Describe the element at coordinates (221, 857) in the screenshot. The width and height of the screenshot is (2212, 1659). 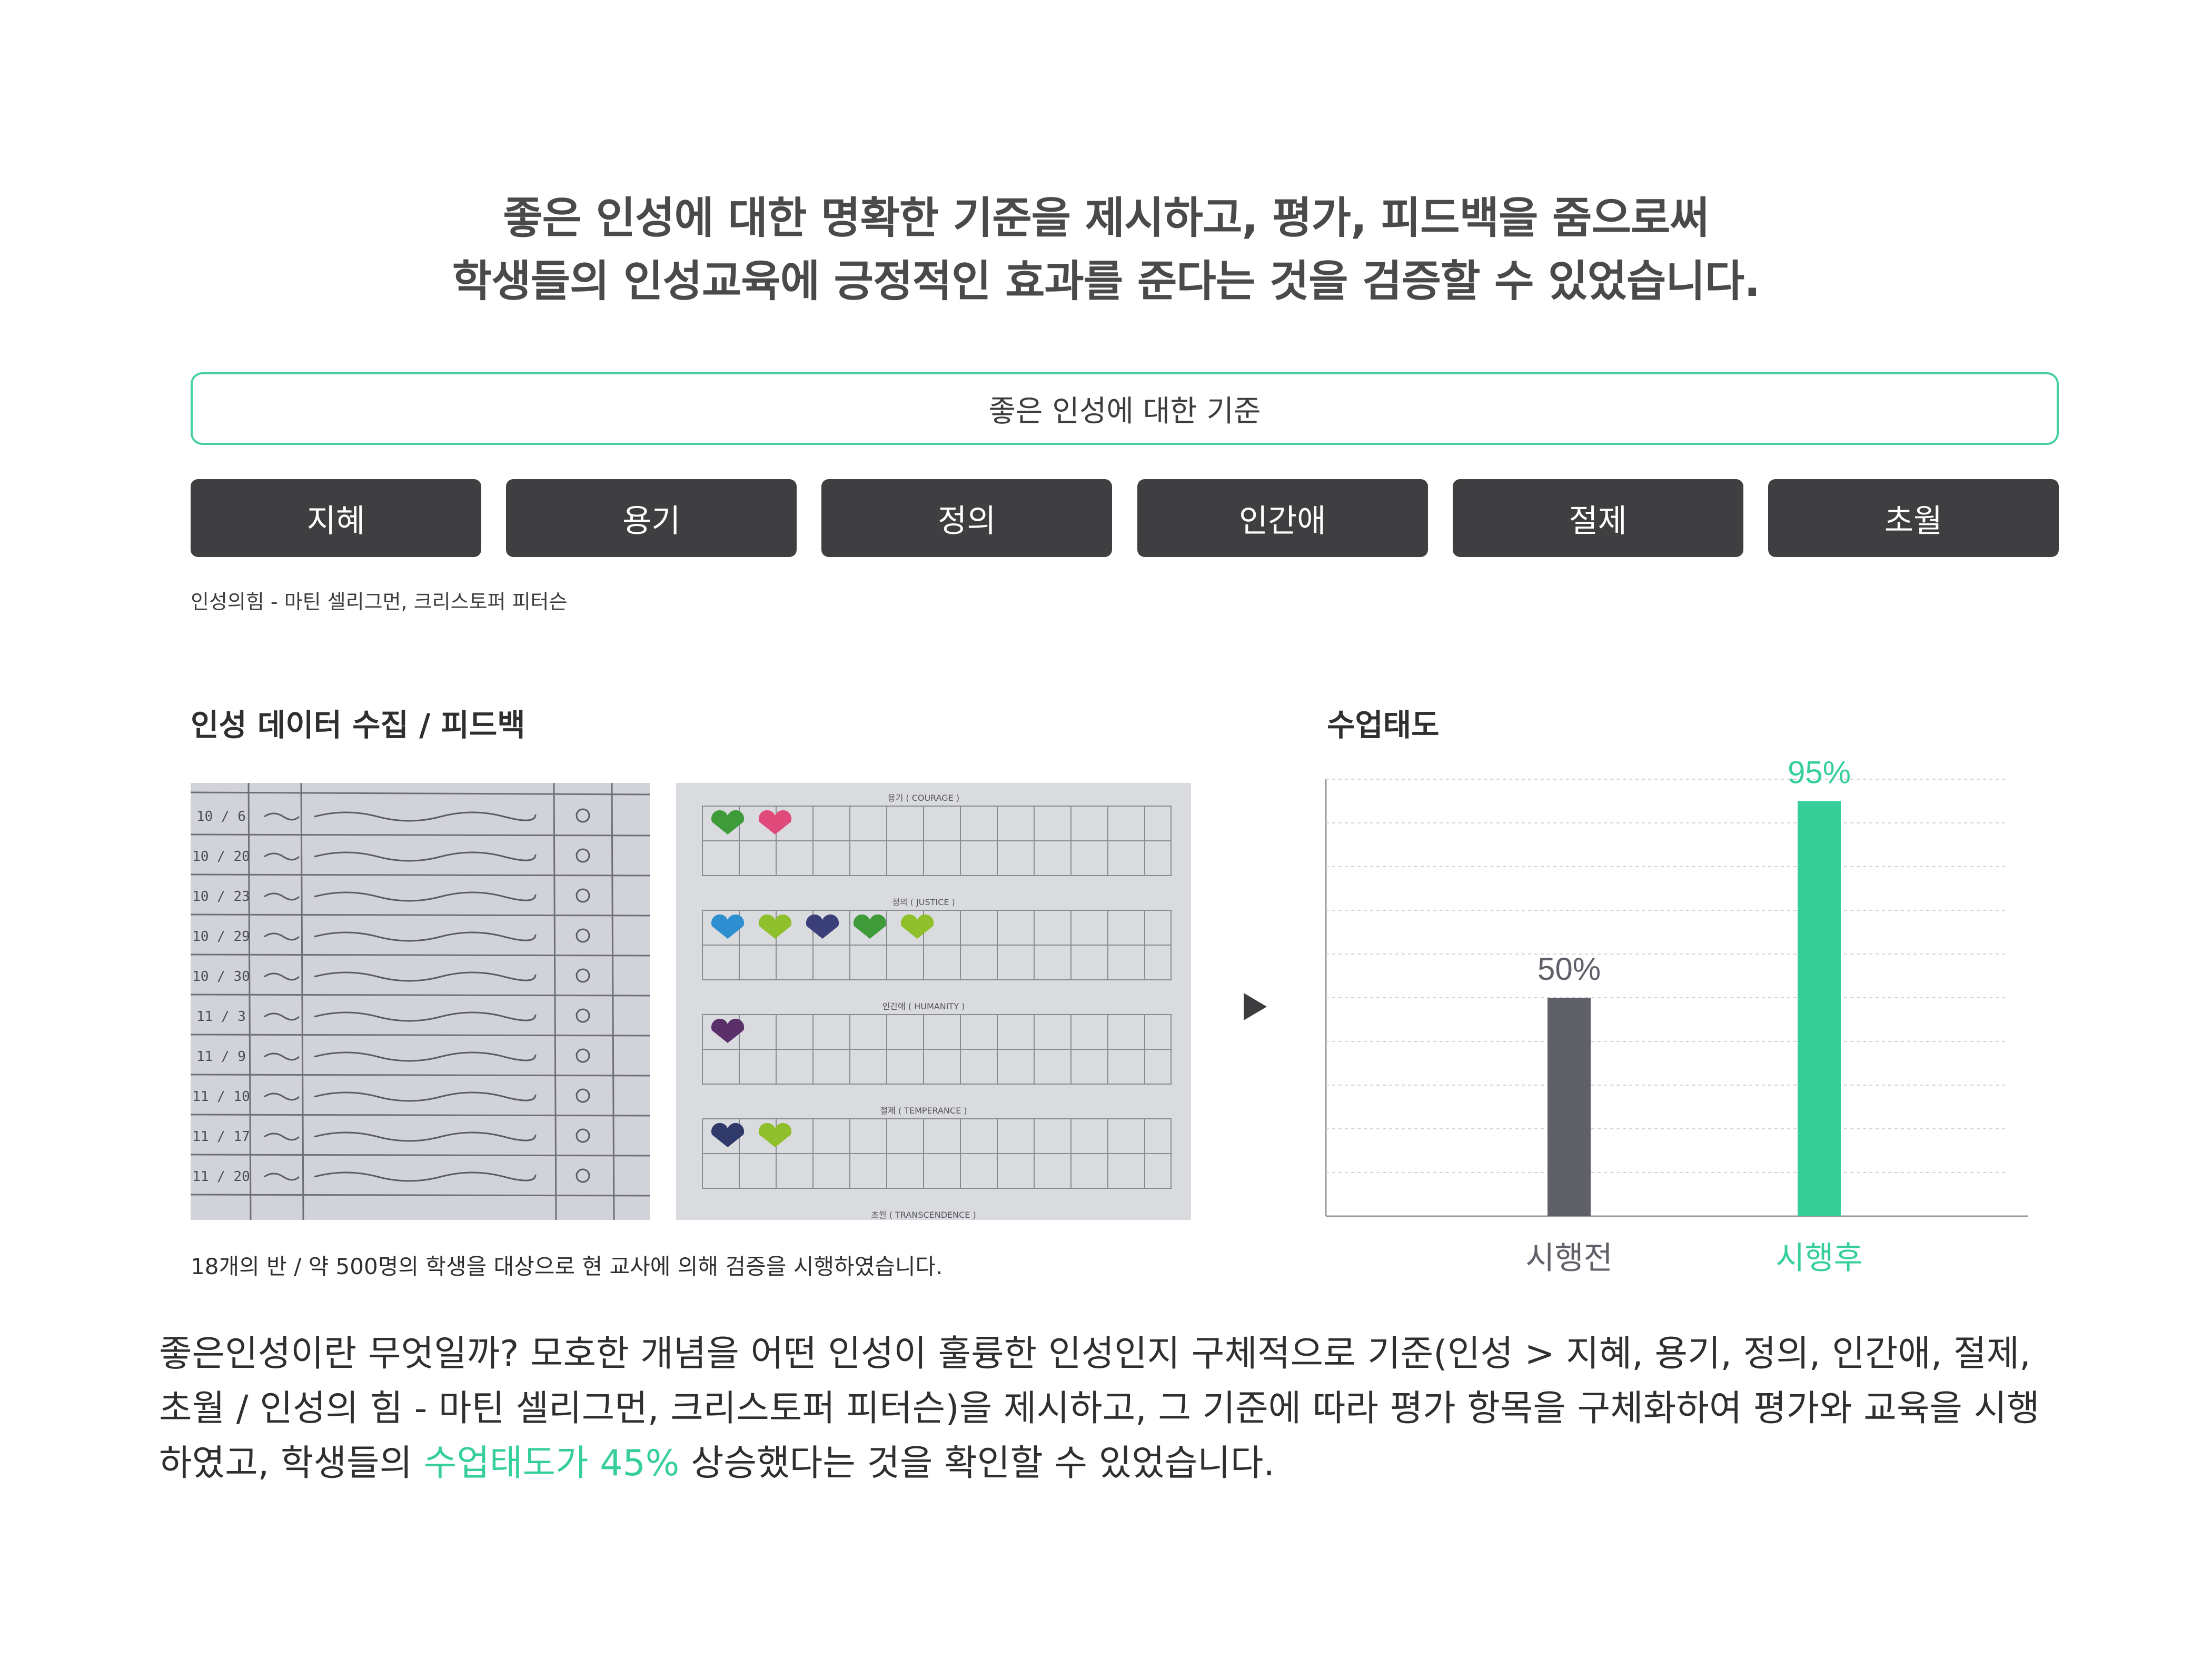
I see `diary-date: 10 / 20` at that location.